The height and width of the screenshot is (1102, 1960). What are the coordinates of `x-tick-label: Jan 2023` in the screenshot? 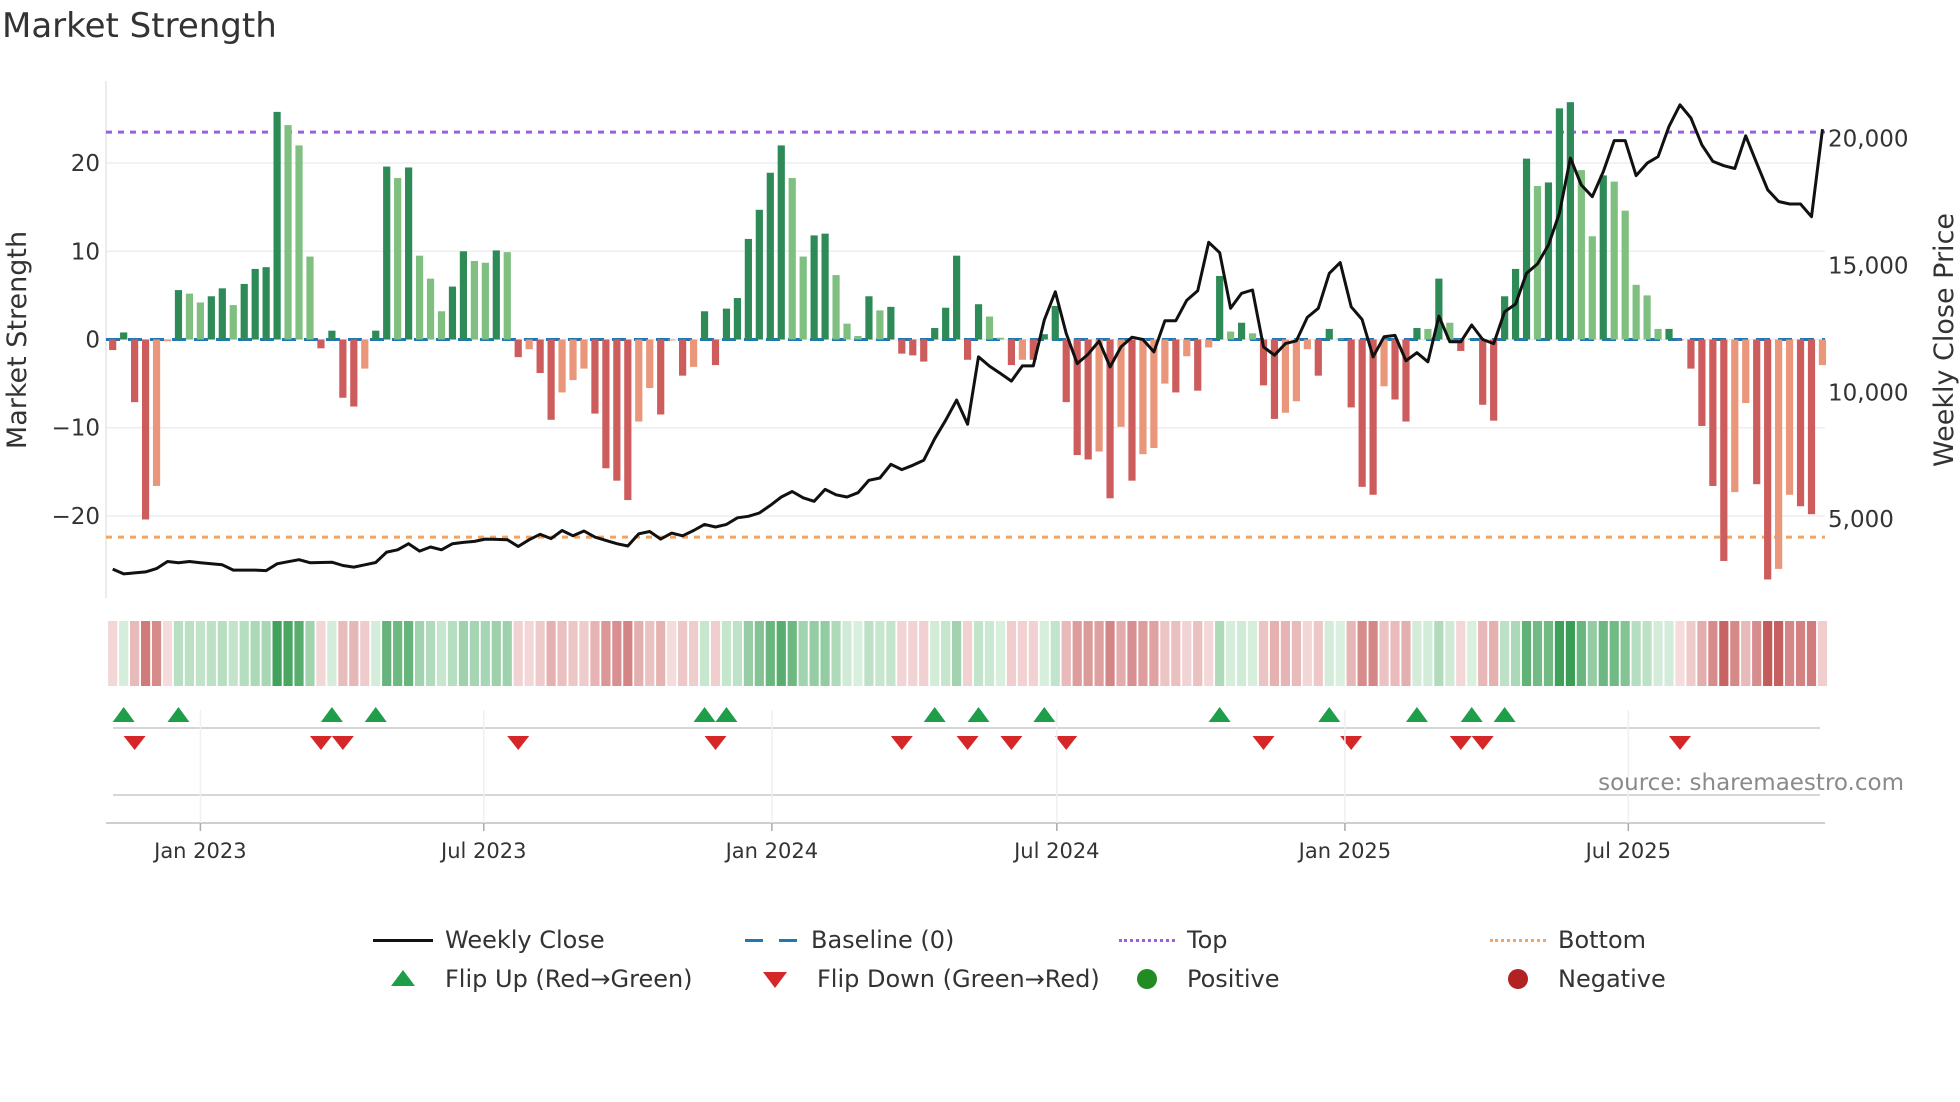 It's located at (199, 851).